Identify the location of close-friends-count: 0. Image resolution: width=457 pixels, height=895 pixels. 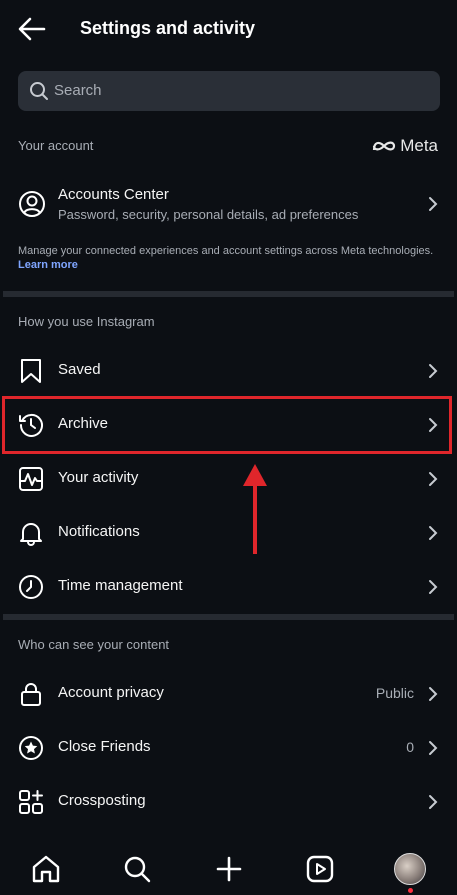
(410, 747).